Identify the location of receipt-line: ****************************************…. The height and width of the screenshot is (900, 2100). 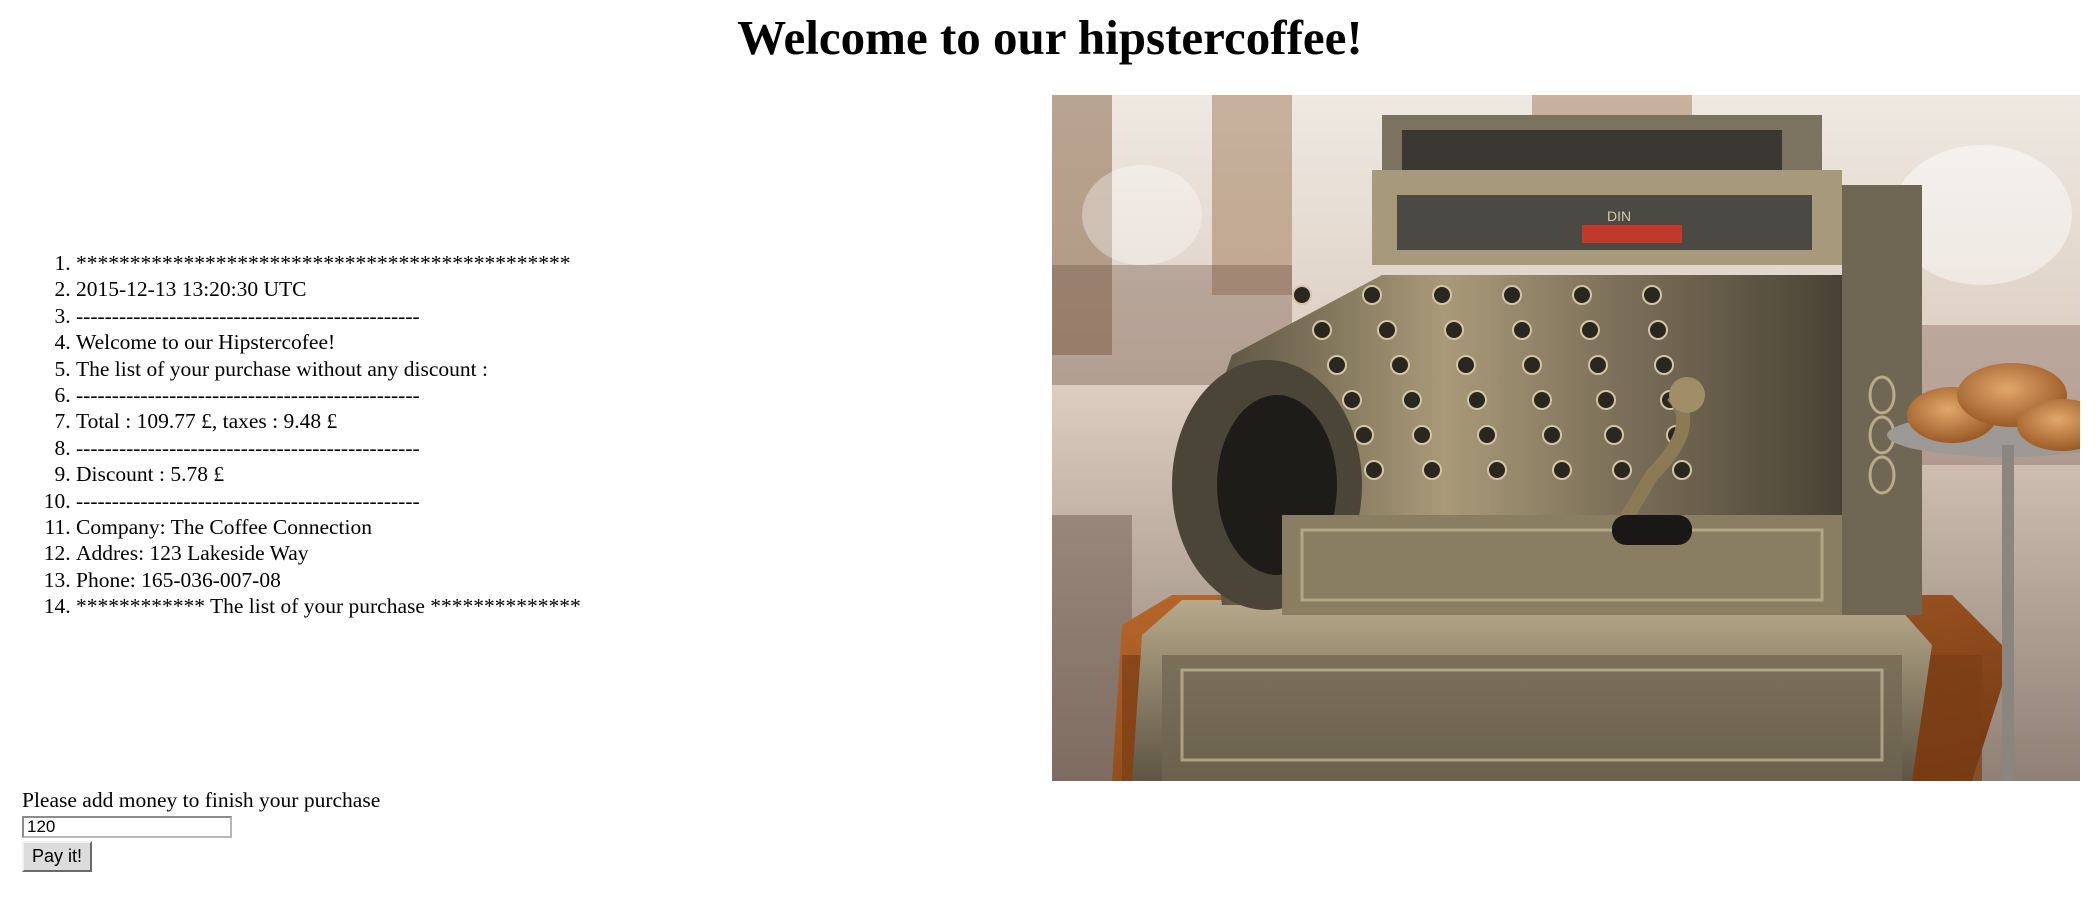
(328, 263).